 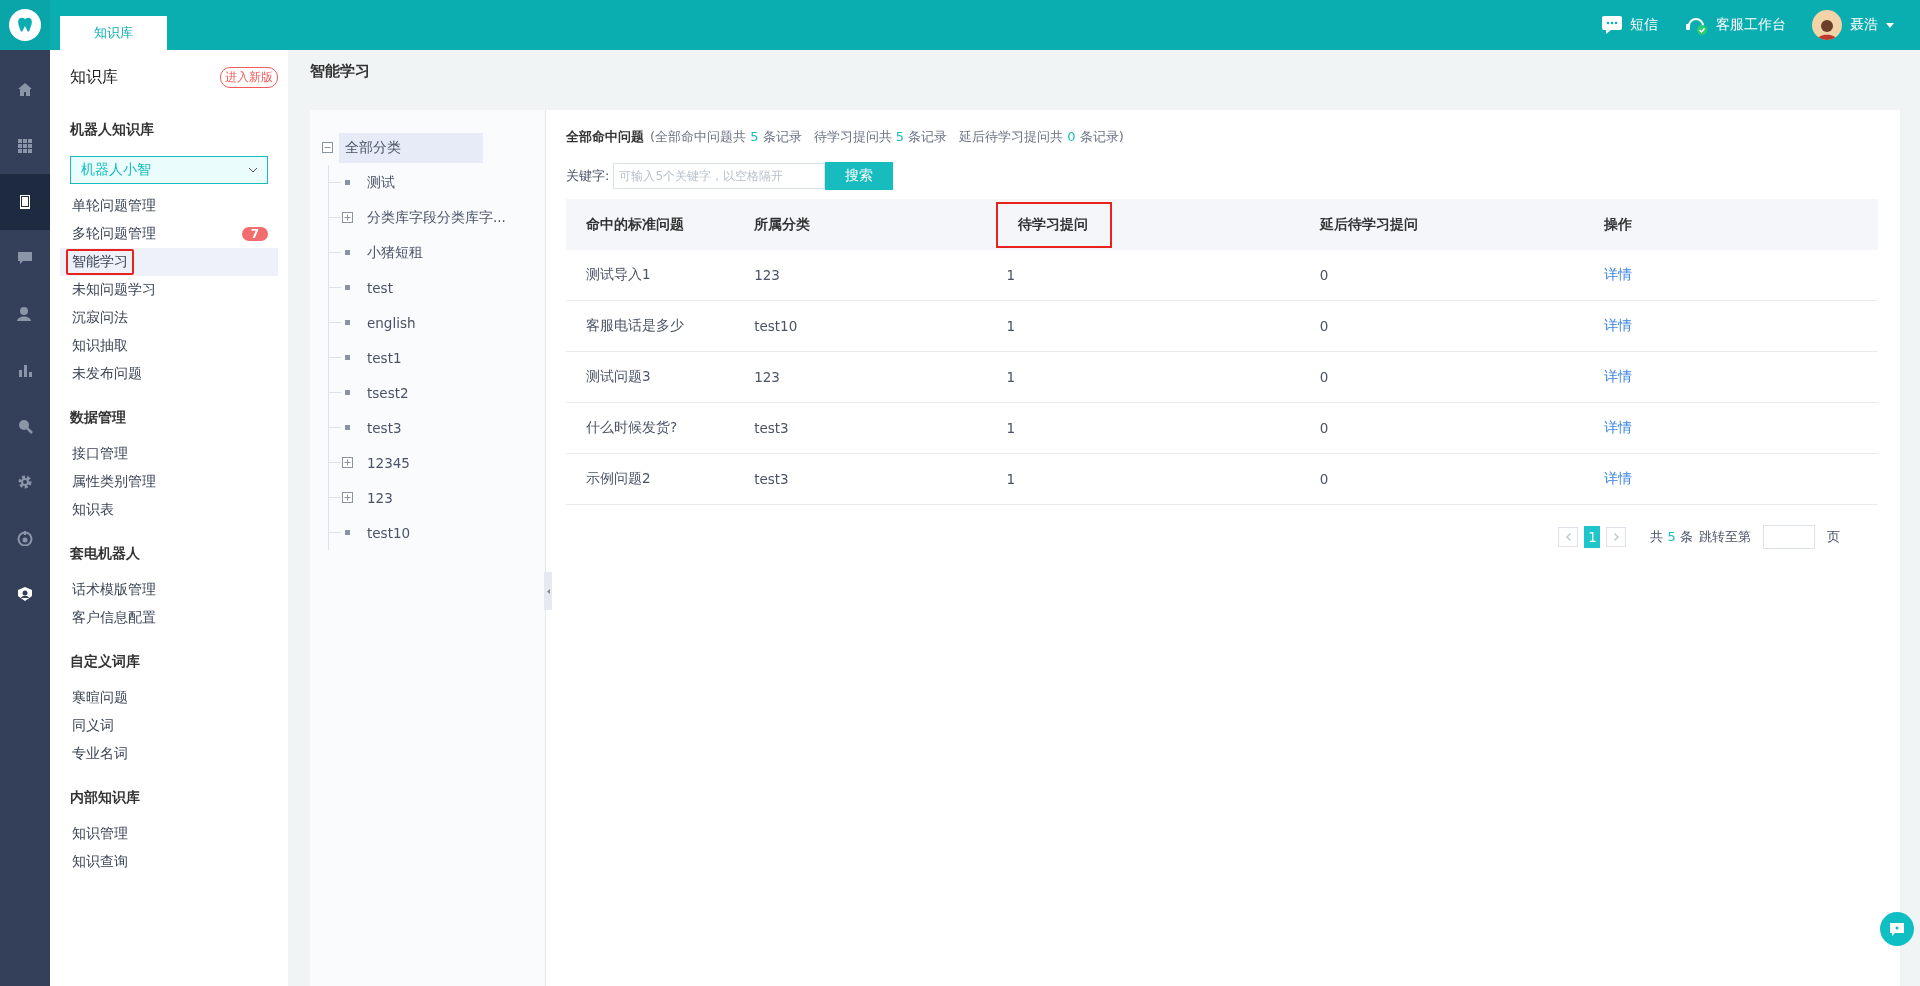 I want to click on sidebar-item: 沉寂问法, so click(x=169, y=318).